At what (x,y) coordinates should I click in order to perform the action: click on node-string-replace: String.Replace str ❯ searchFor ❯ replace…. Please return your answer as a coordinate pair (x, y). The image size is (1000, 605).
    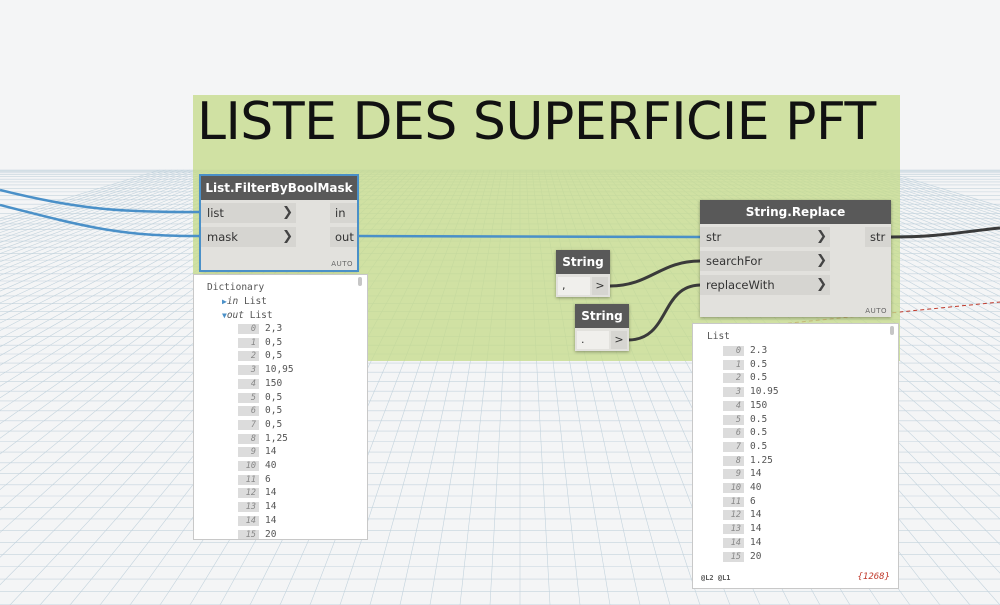
    Looking at the image, I should click on (795, 258).